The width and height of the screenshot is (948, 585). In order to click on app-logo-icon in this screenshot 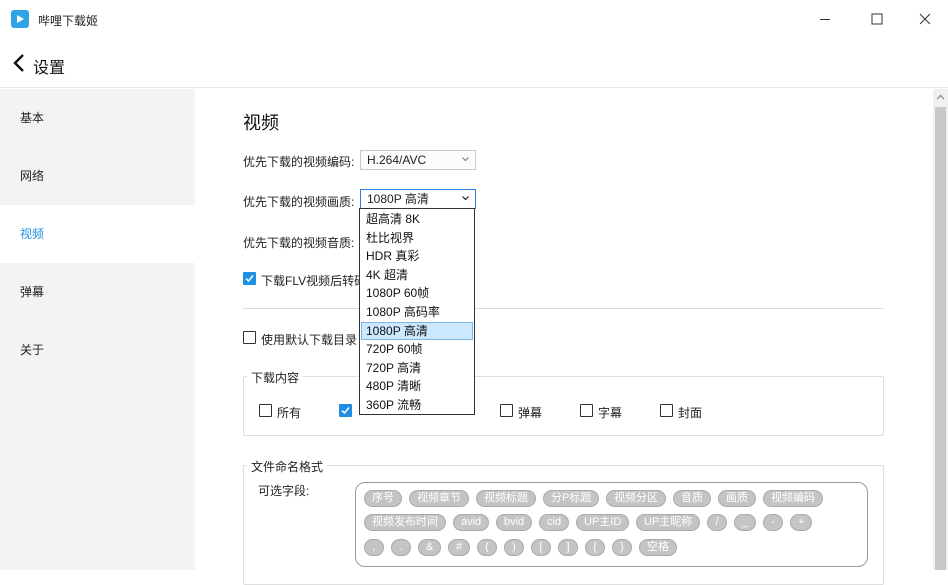, I will do `click(20, 19)`.